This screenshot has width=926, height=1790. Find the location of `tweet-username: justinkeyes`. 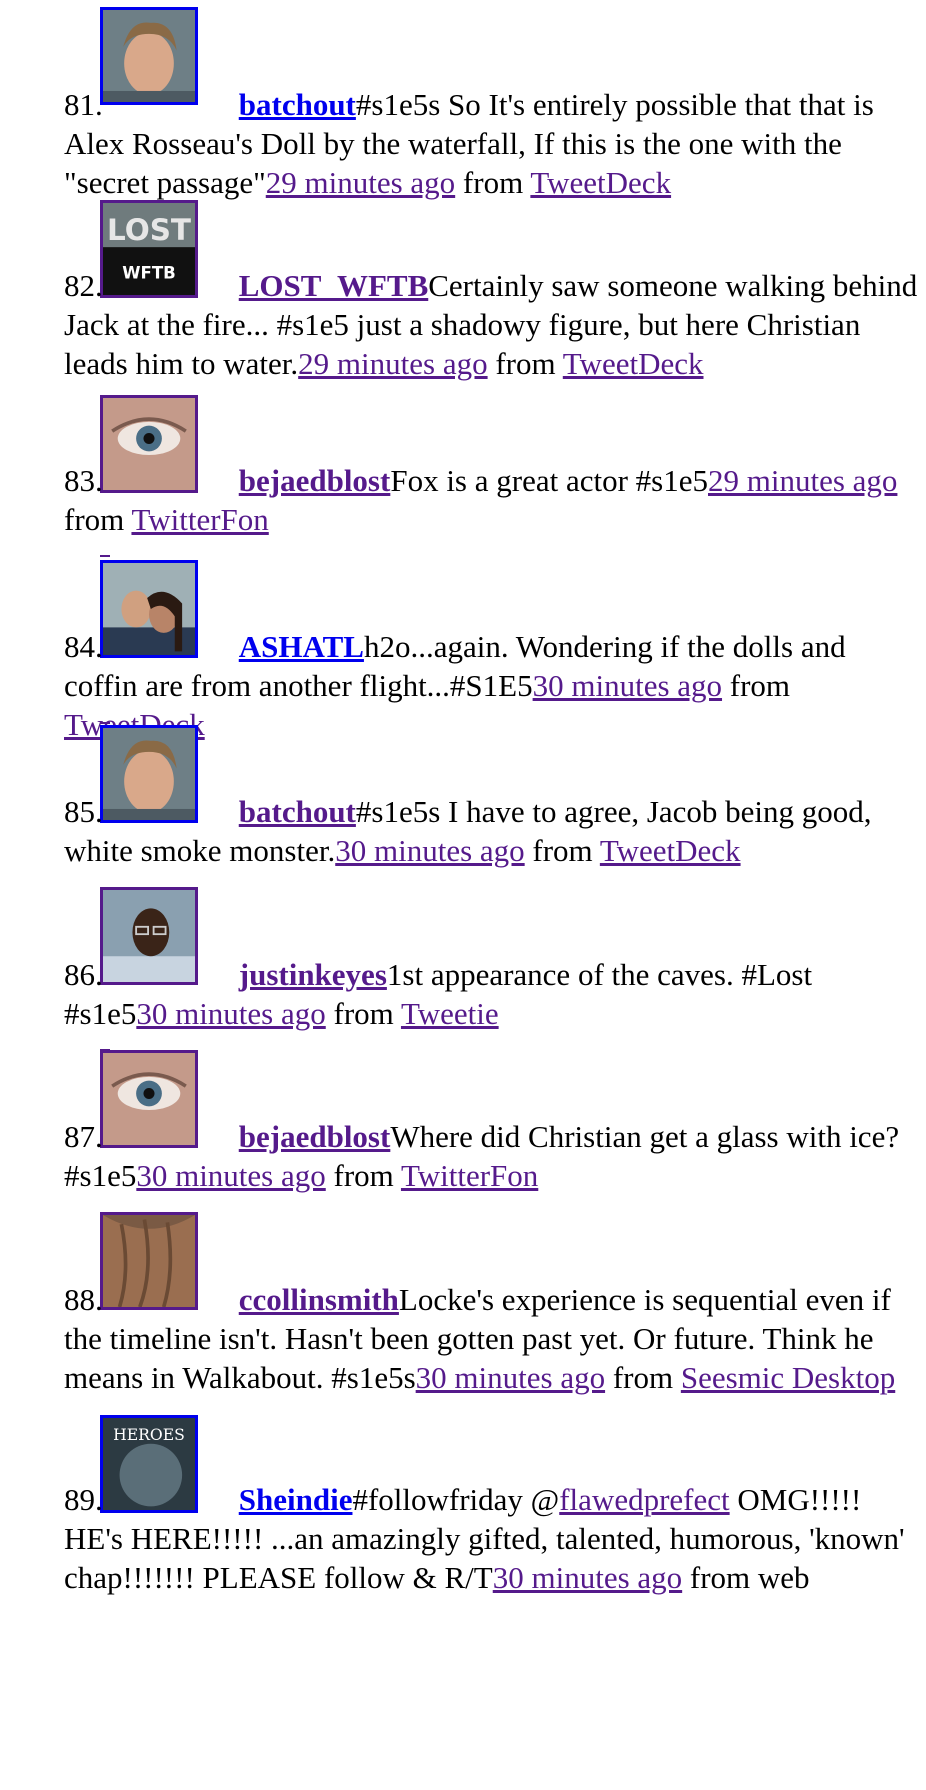

tweet-username: justinkeyes is located at coordinates (313, 974).